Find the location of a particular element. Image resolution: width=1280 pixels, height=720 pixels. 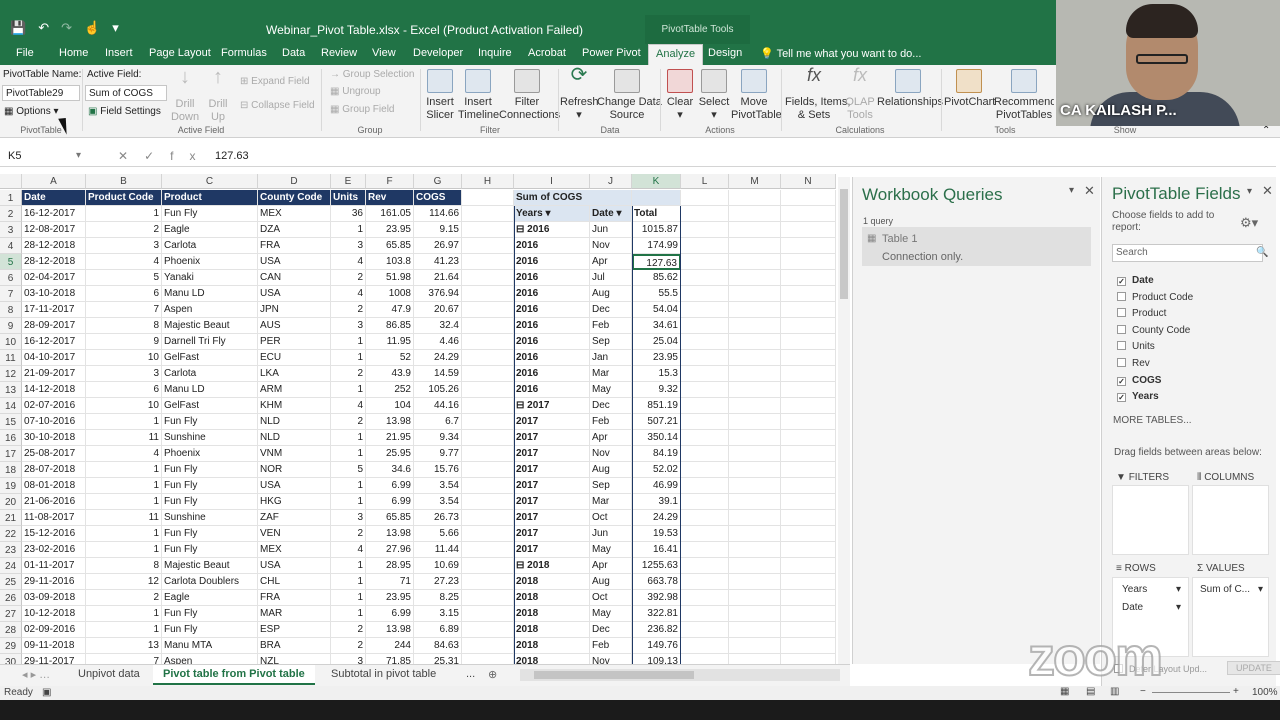

field-checkbox-item: ✓ Date is located at coordinates (1135, 280).